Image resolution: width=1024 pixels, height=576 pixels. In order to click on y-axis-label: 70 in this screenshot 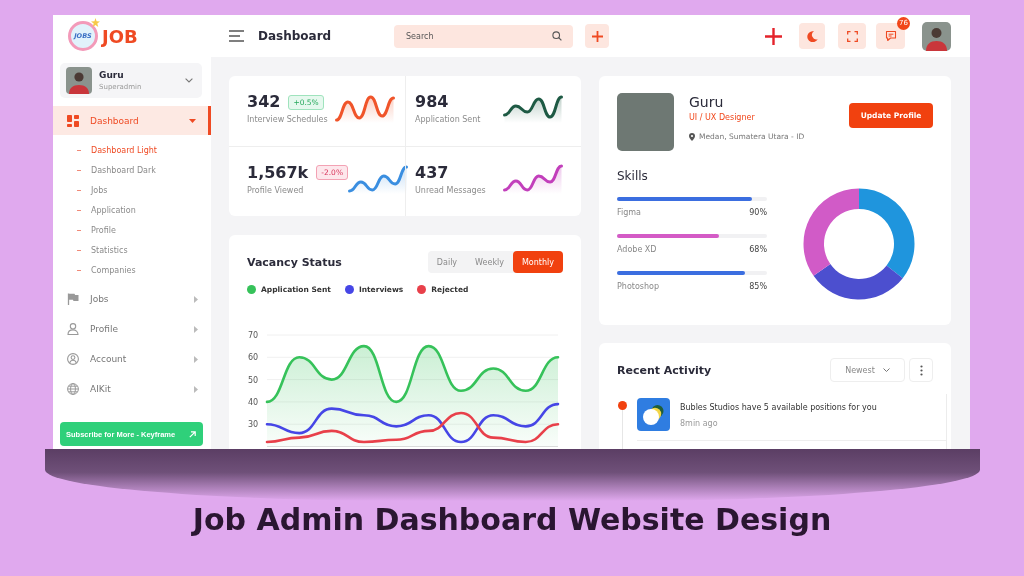, I will do `click(253, 335)`.